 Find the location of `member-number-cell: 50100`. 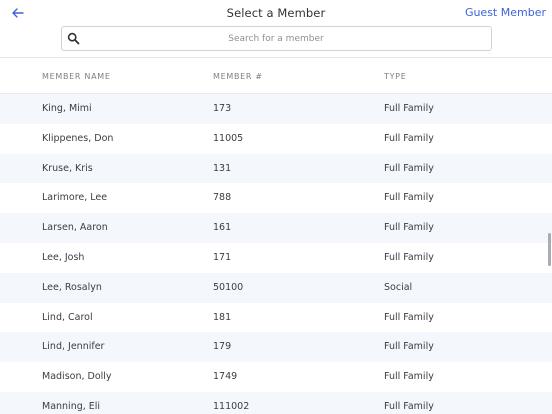

member-number-cell: 50100 is located at coordinates (228, 287).